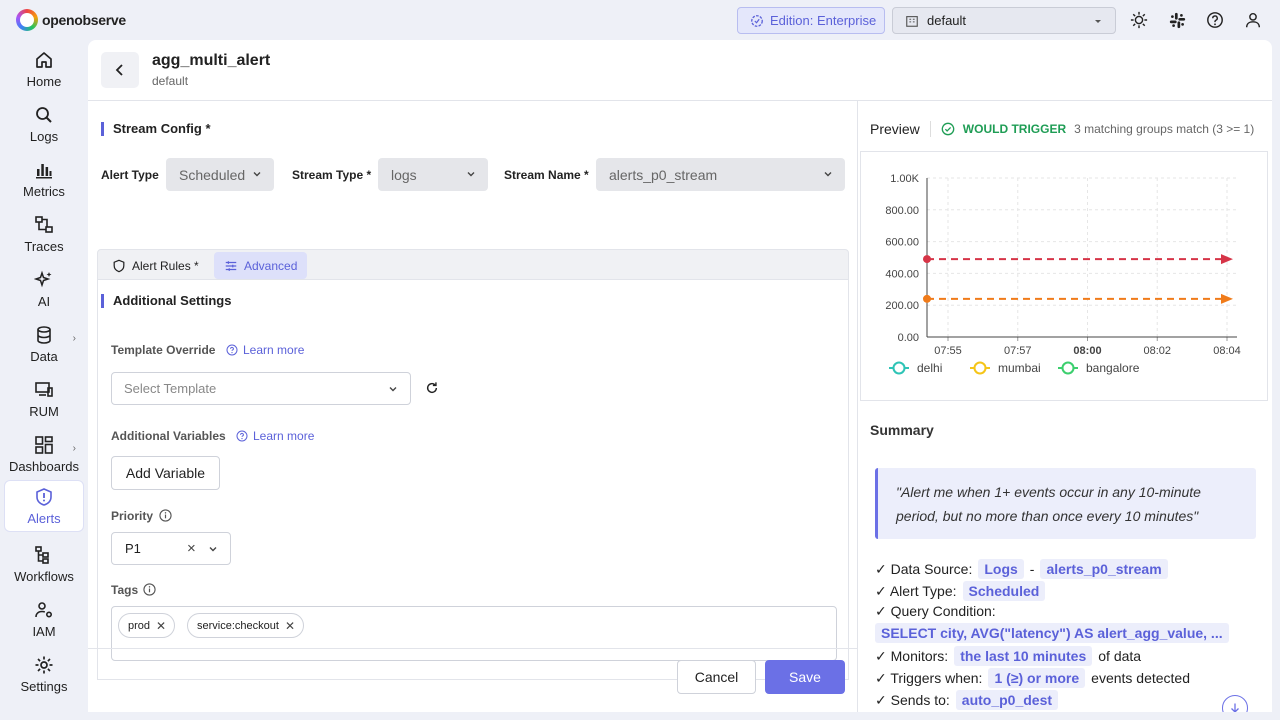 The width and height of the screenshot is (1280, 720). Describe the element at coordinates (44, 620) in the screenshot. I see `nav-iam: IAM` at that location.